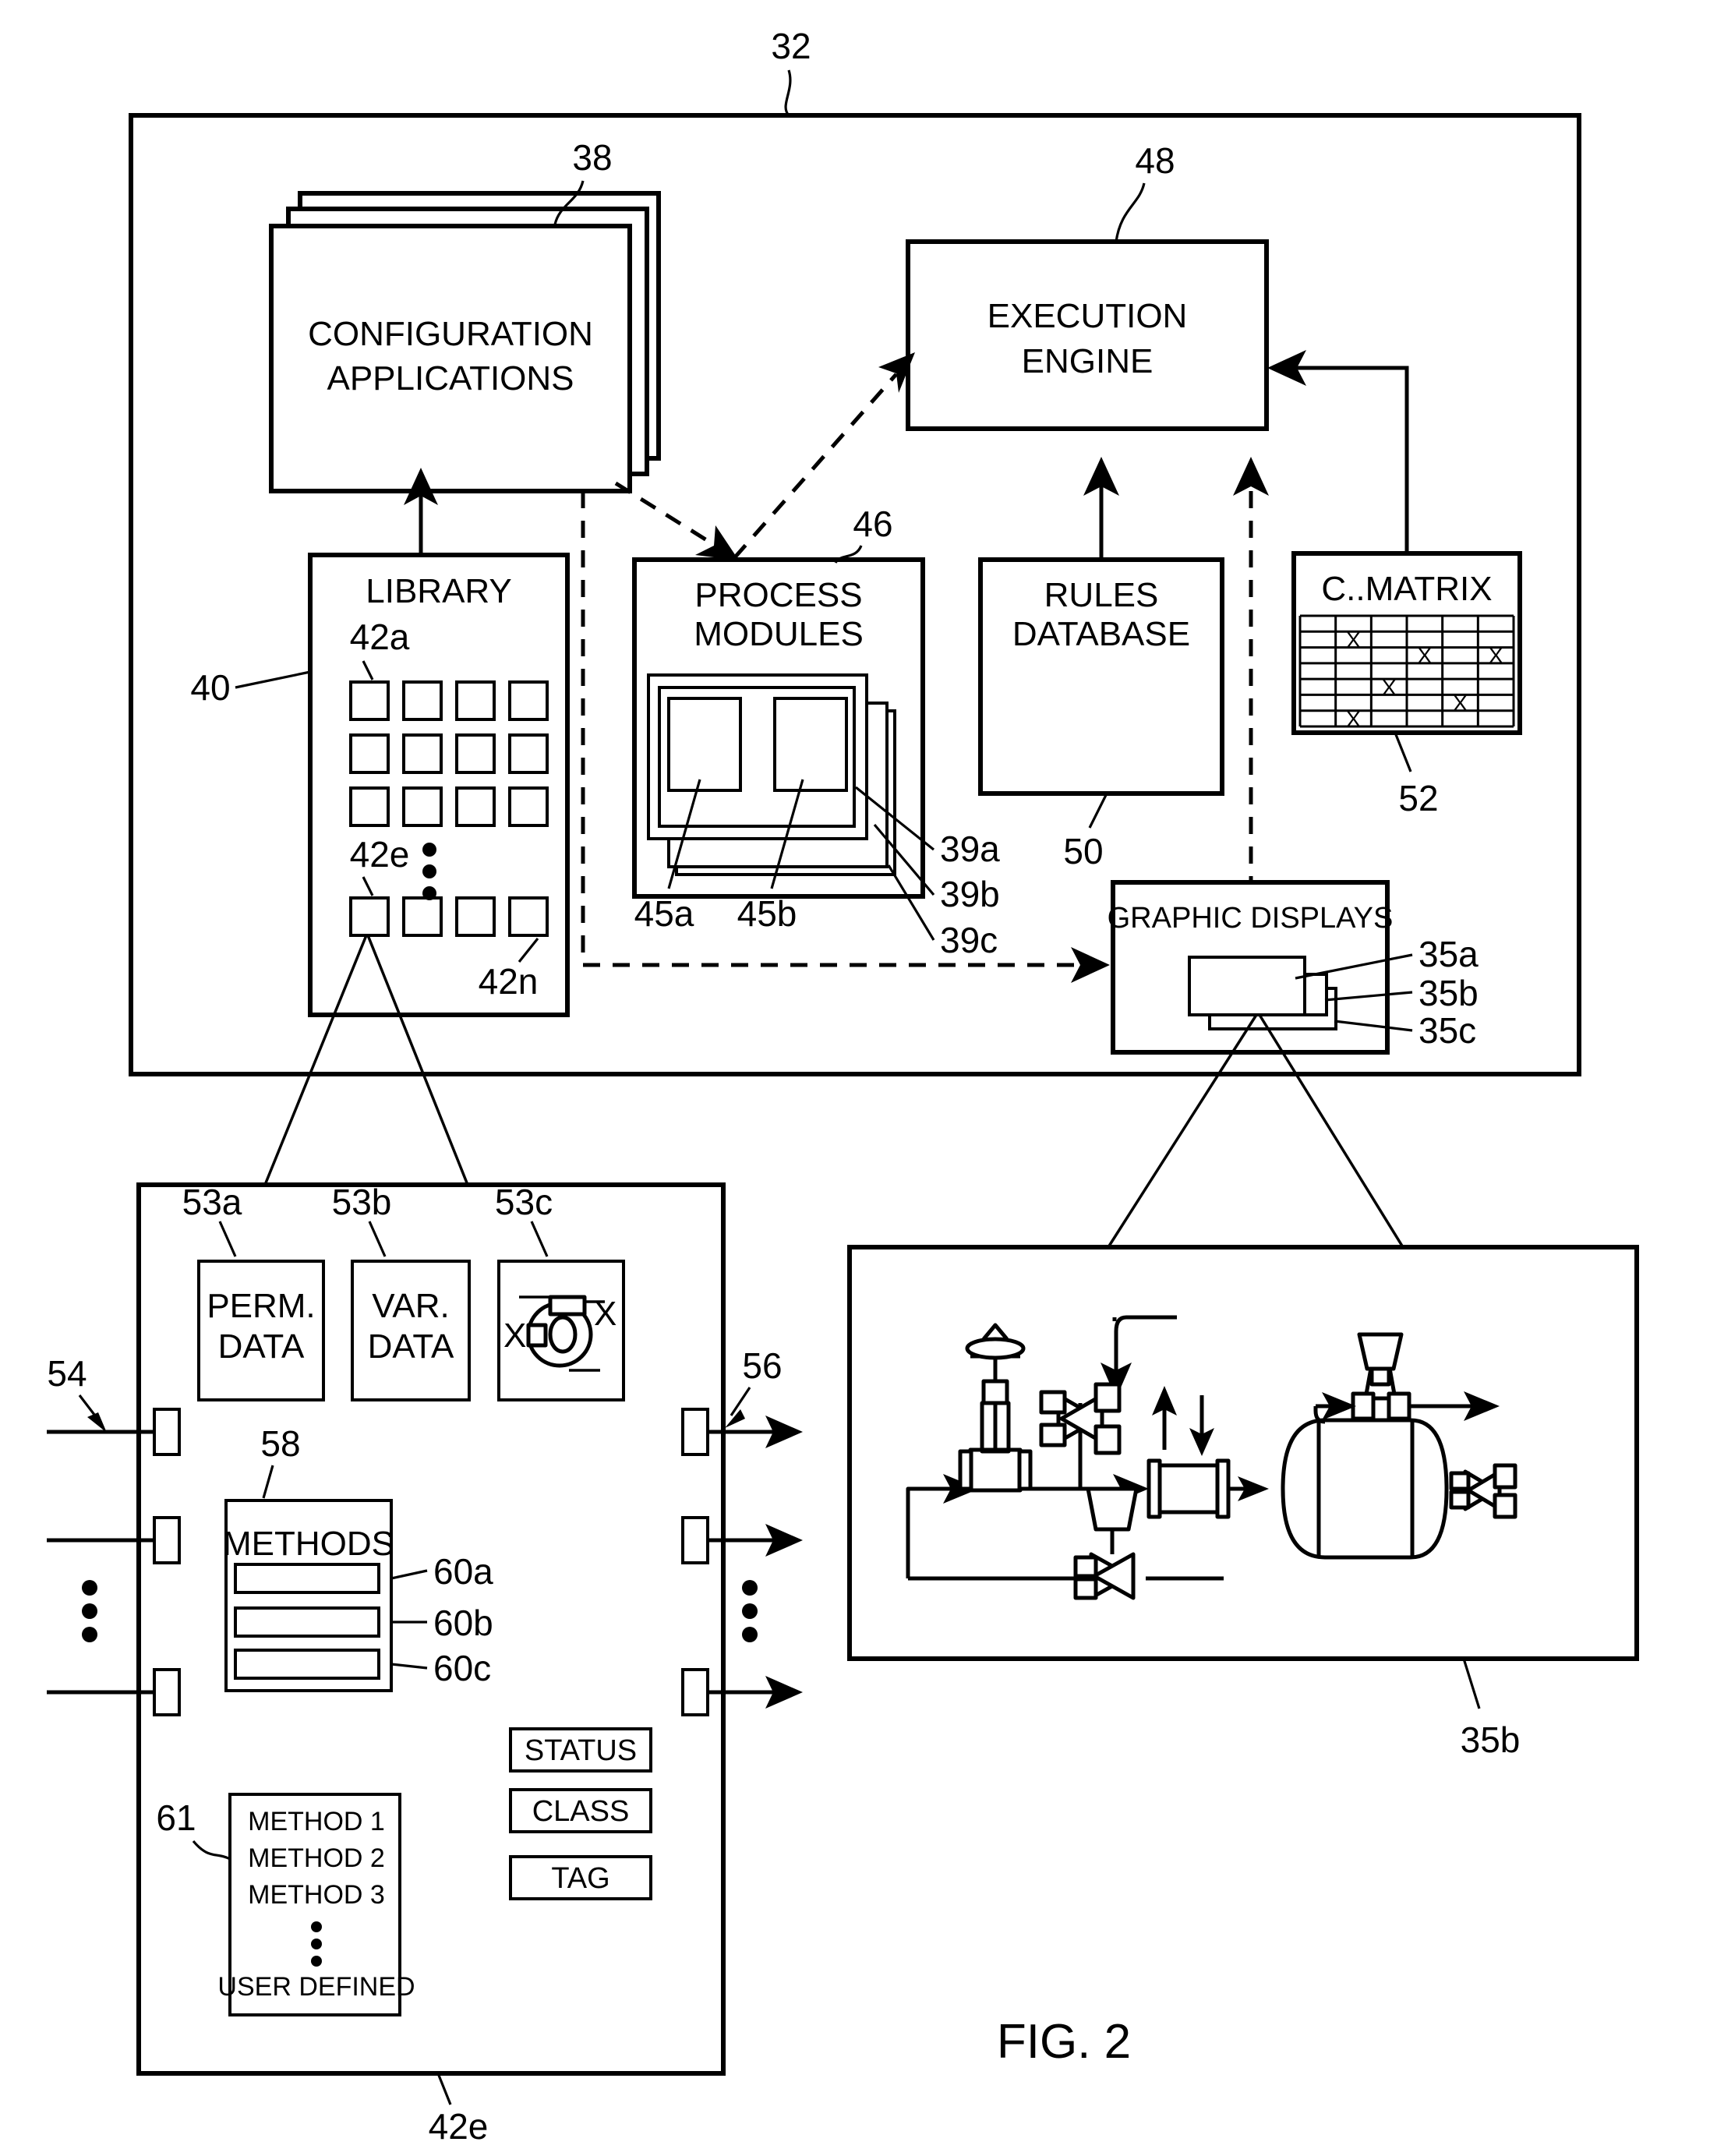  Describe the element at coordinates (459, 2126) in the screenshot. I see `ref-42e-detail: 42e` at that location.